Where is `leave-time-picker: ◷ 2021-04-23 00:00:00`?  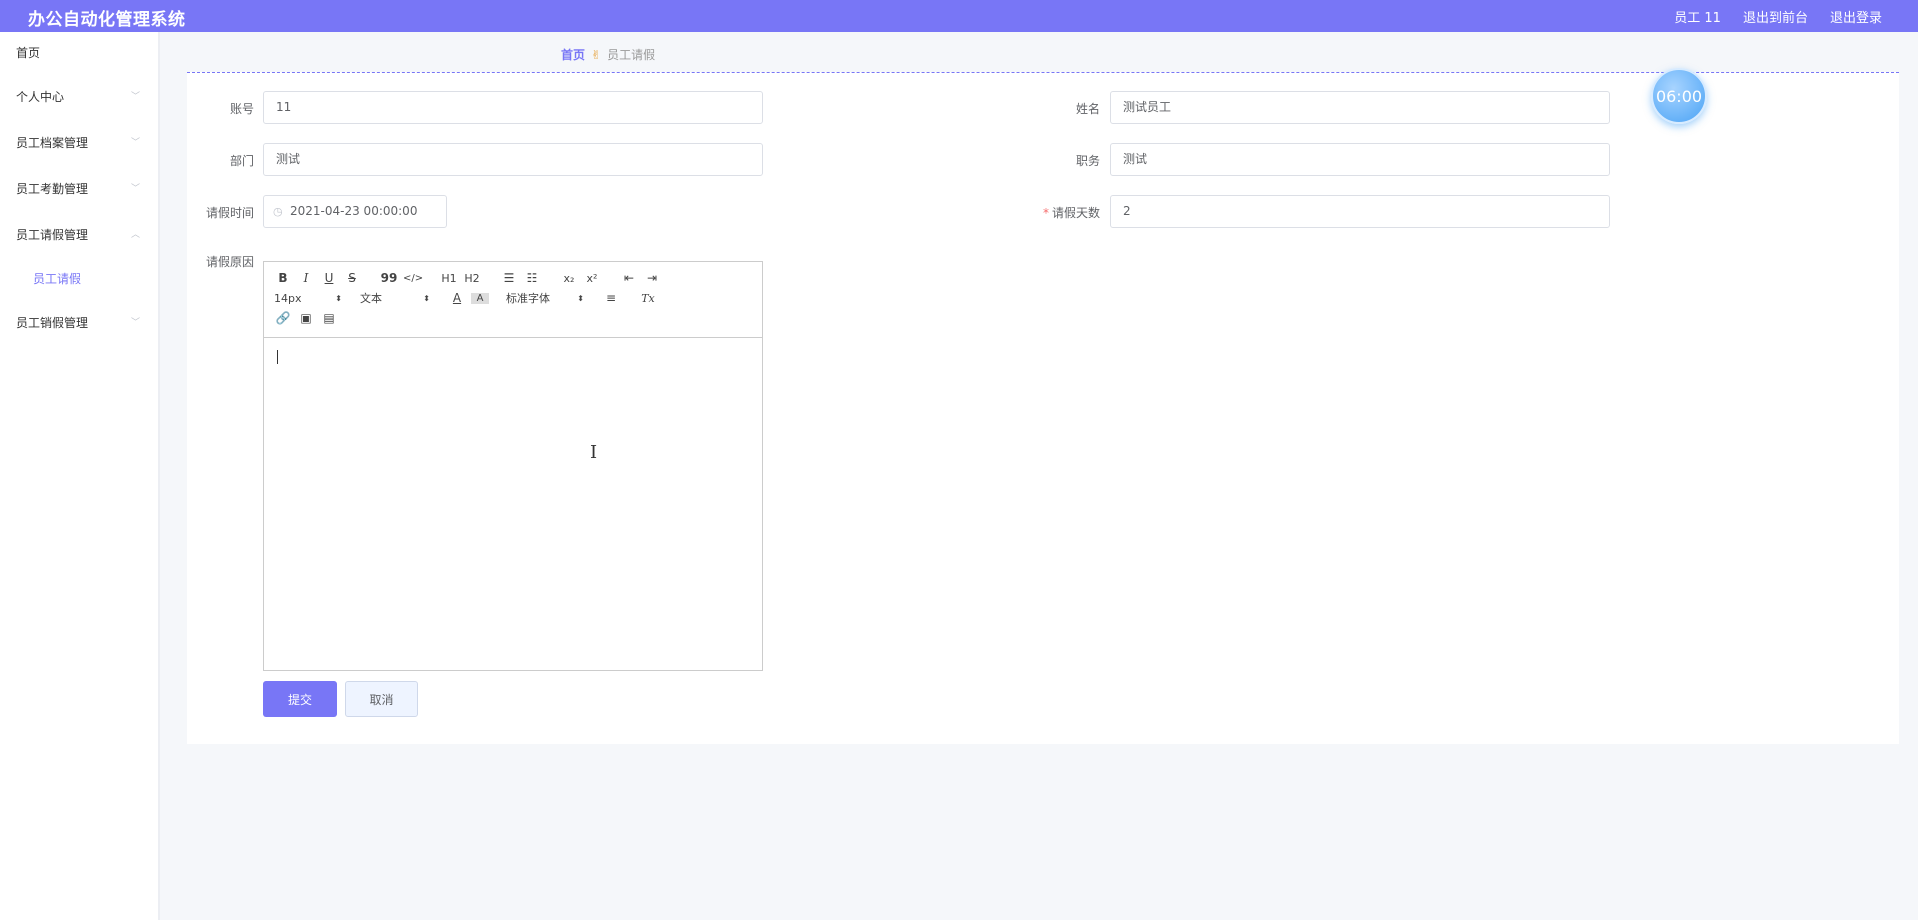 leave-time-picker: ◷ 2021-04-23 00:00:00 is located at coordinates (355, 211).